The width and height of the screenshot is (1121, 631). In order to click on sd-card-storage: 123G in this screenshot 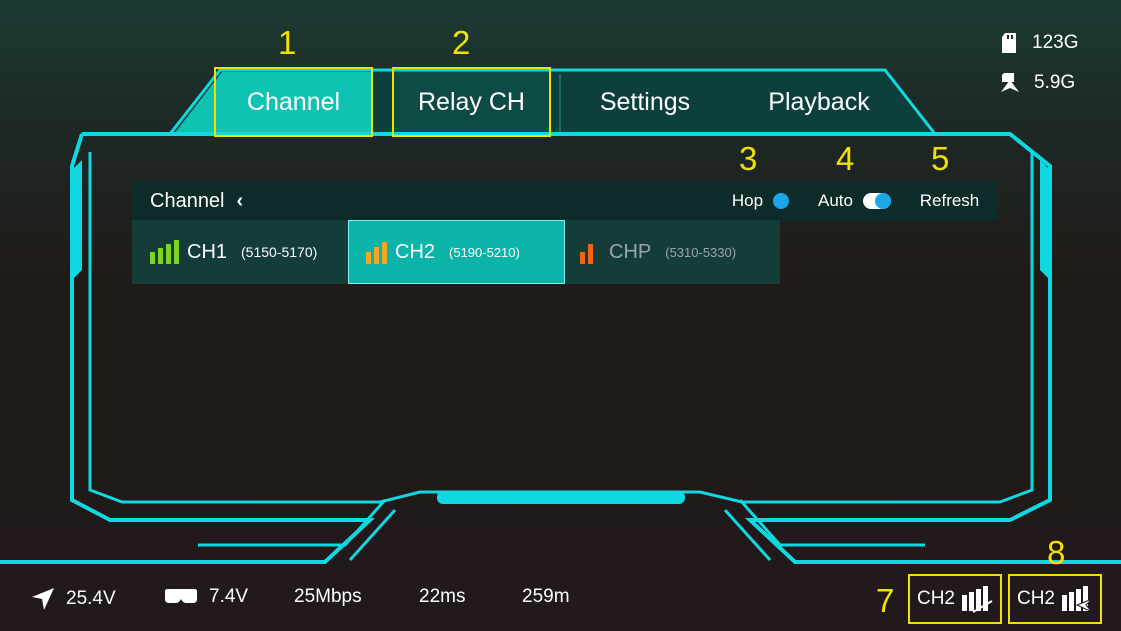, I will do `click(1039, 43)`.